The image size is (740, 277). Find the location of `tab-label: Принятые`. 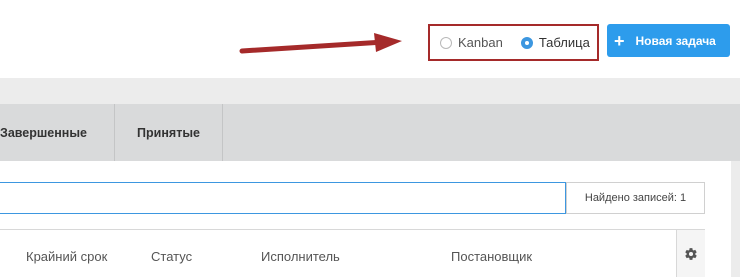

tab-label: Принятые is located at coordinates (168, 132).